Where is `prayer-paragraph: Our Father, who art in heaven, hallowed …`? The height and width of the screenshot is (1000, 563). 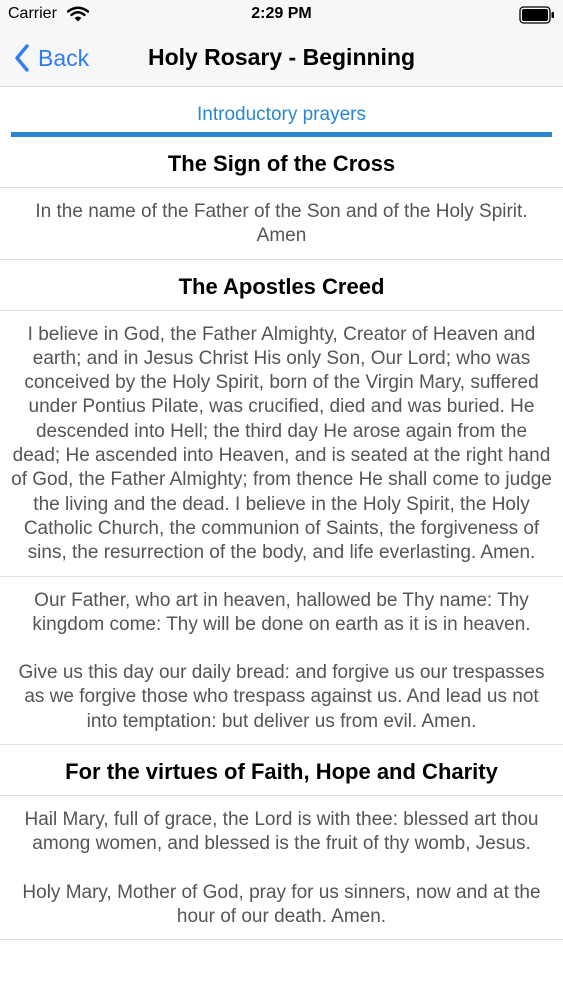 prayer-paragraph: Our Father, who art in heaven, hallowed … is located at coordinates (281, 612).